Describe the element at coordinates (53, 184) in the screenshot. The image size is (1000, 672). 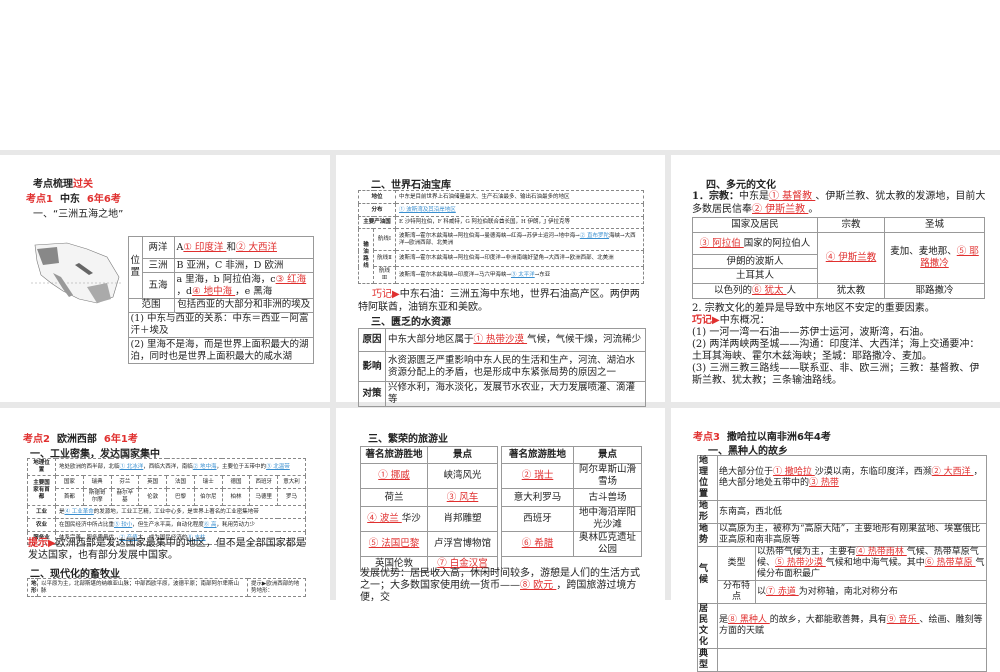
I see `title: 考点梳理` at that location.